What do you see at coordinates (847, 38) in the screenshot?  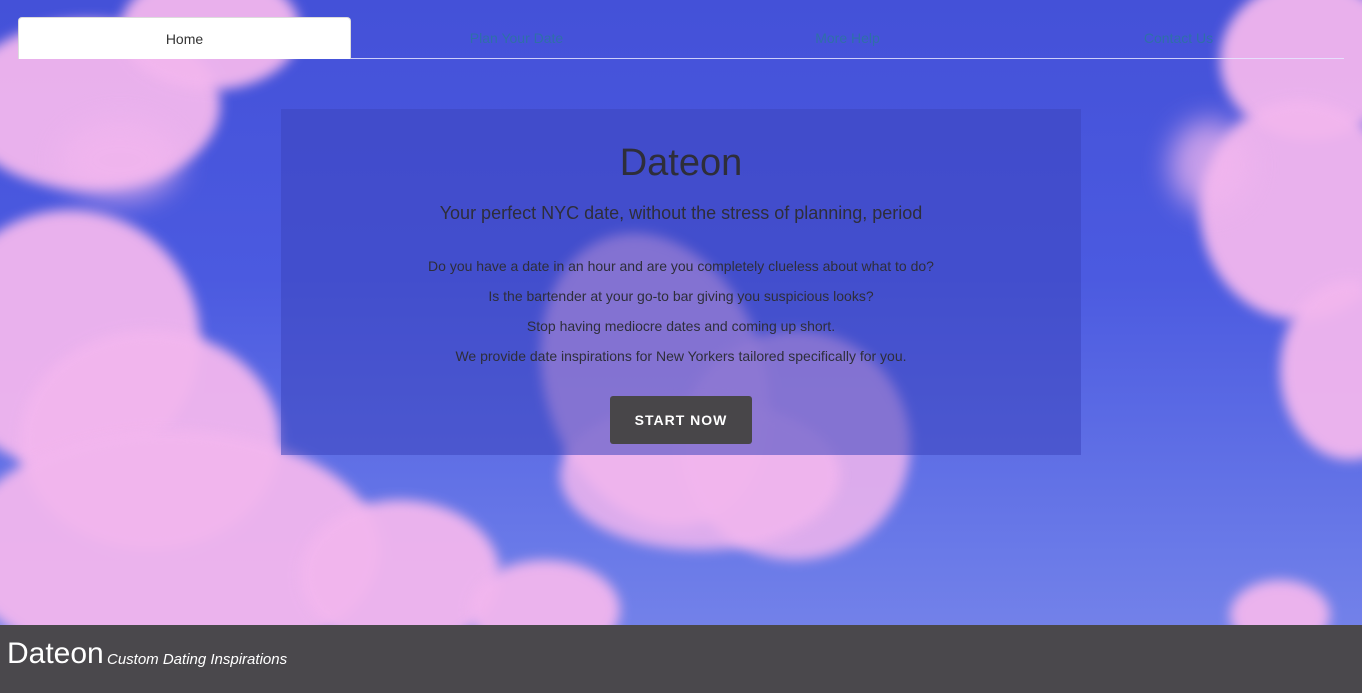 I see `tab-more-help: More Help` at bounding box center [847, 38].